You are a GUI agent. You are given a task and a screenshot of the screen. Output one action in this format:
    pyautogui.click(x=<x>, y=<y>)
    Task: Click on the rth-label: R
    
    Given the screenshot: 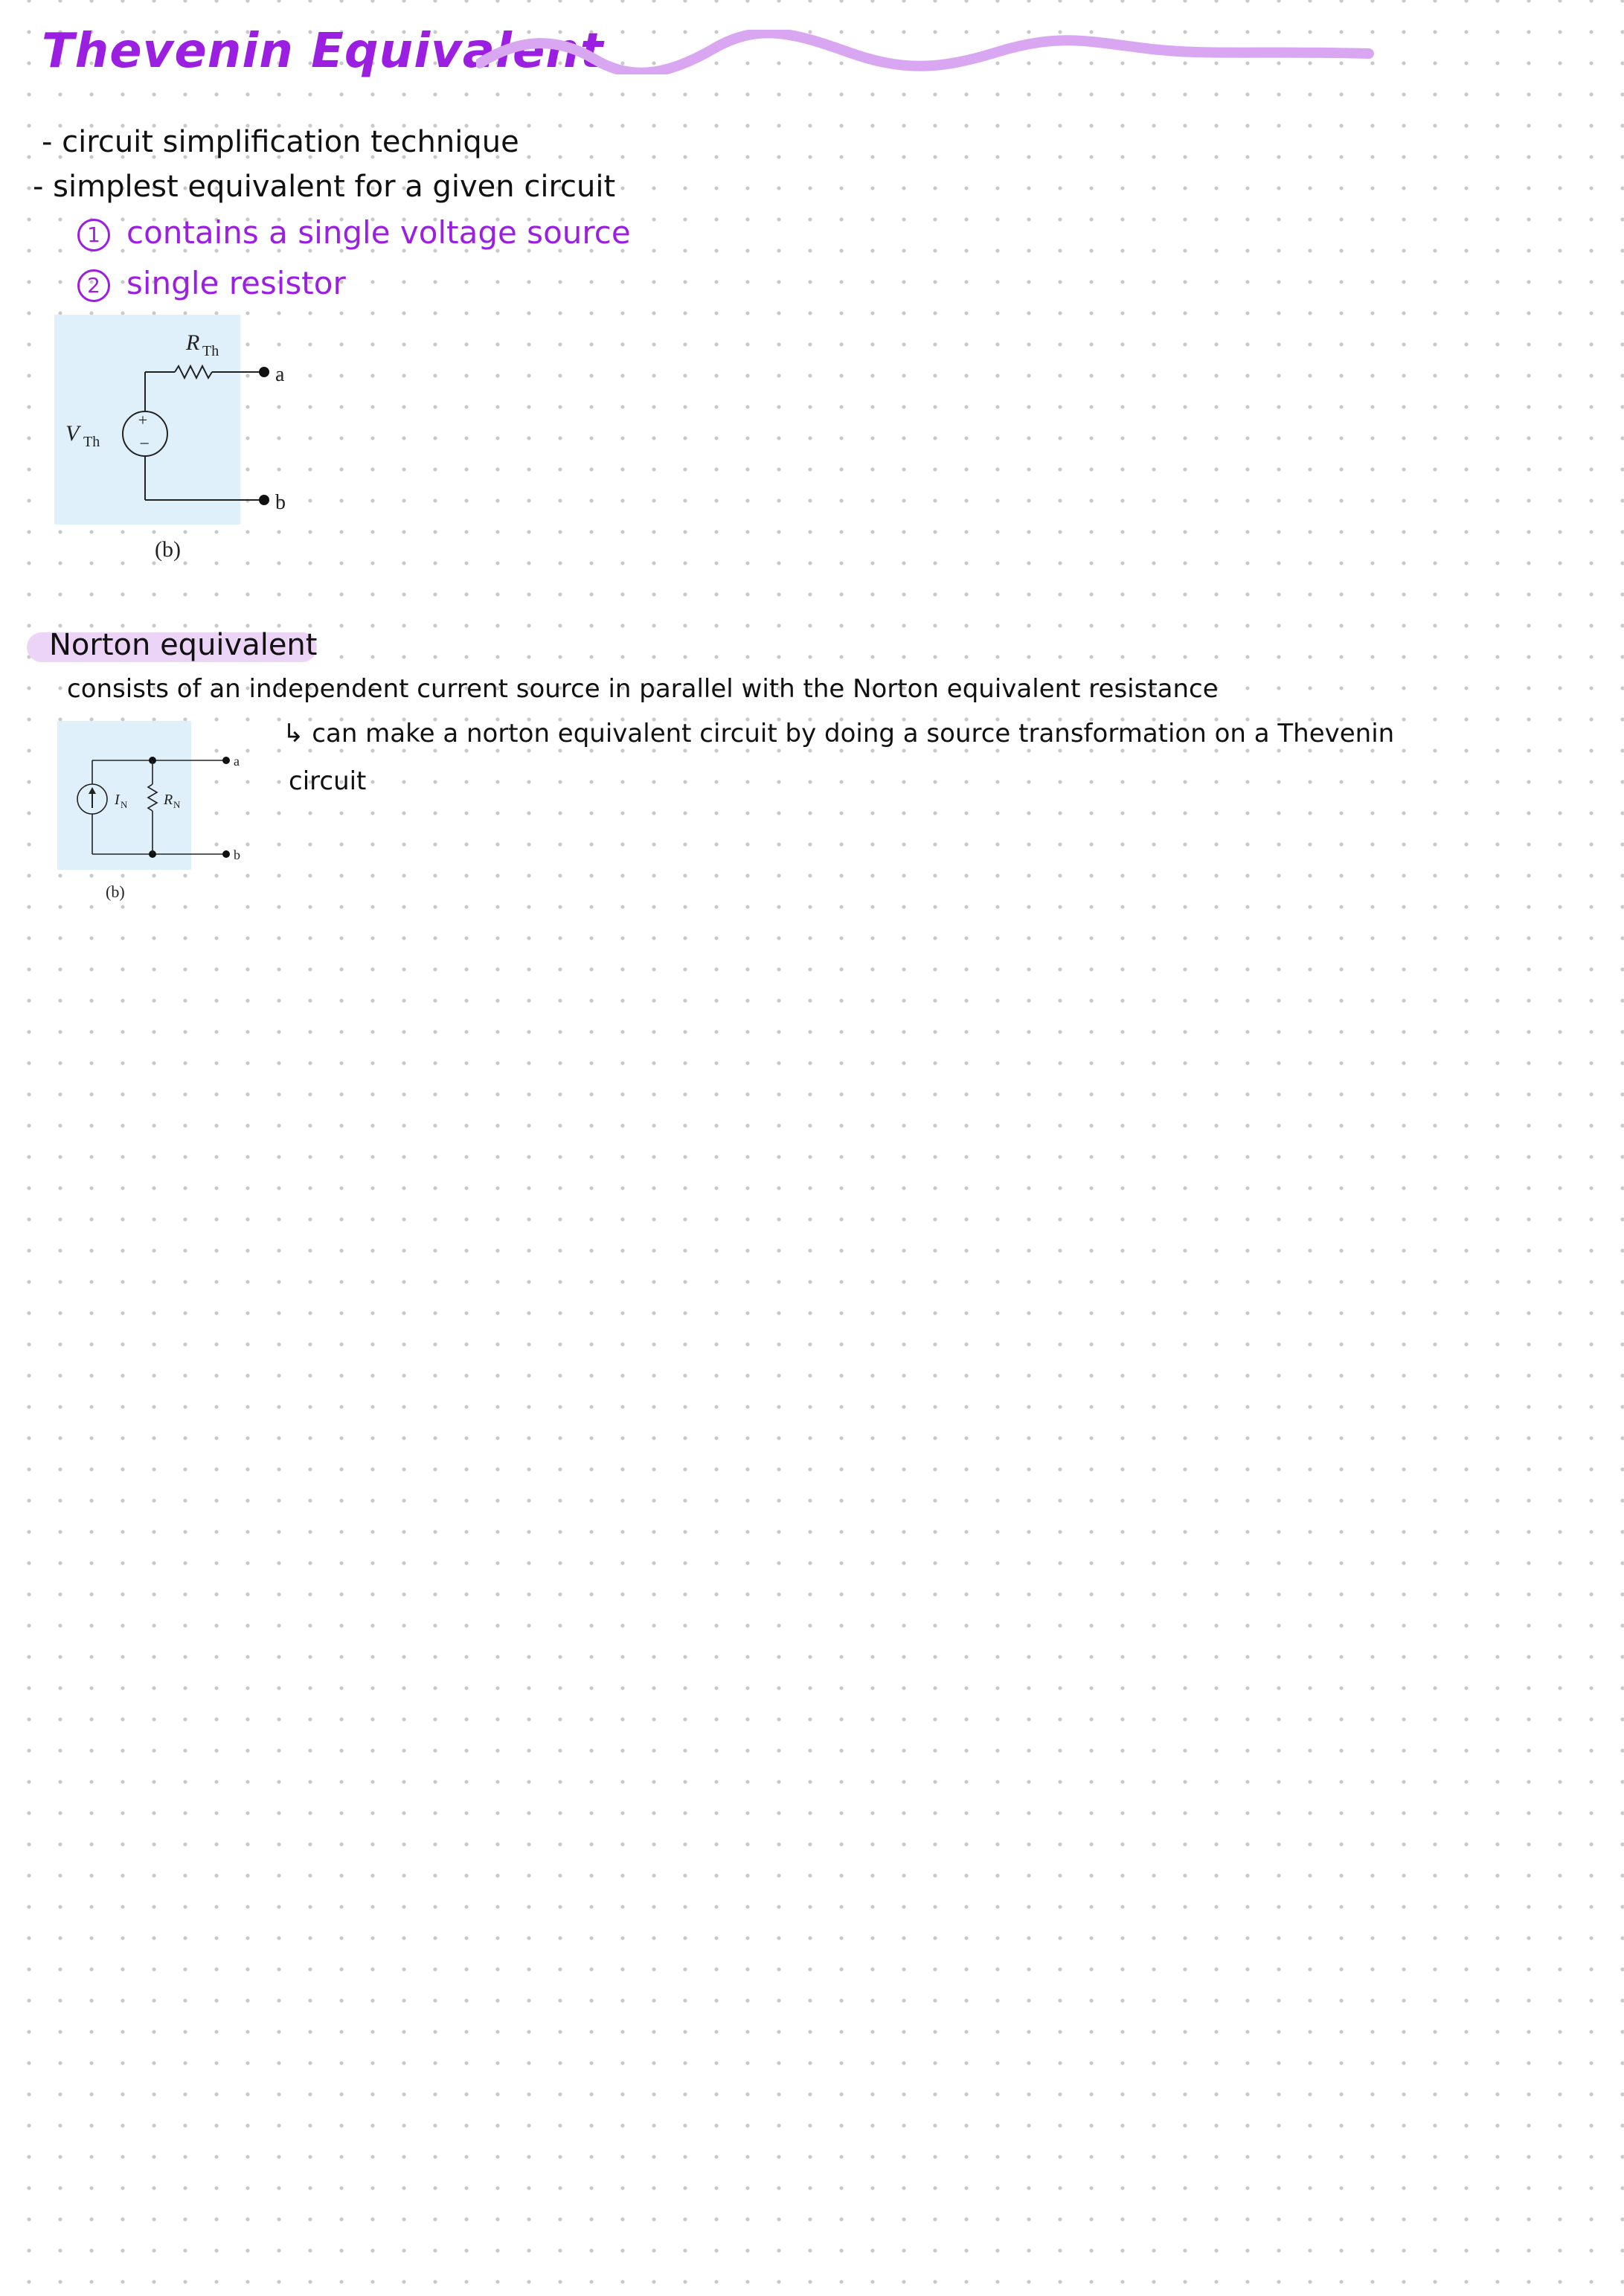 What is the action you would take?
    pyautogui.click(x=192, y=342)
    